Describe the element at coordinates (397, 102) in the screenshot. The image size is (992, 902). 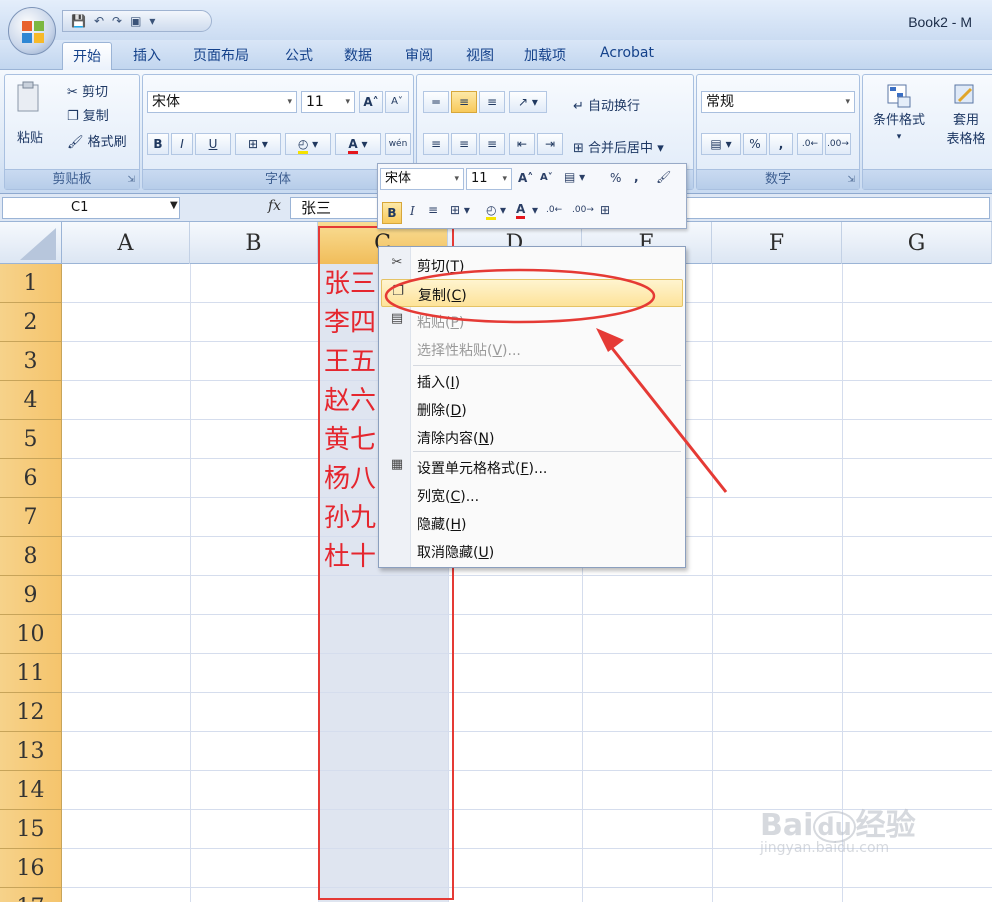
I see `shrink-font-button: A˅` at that location.